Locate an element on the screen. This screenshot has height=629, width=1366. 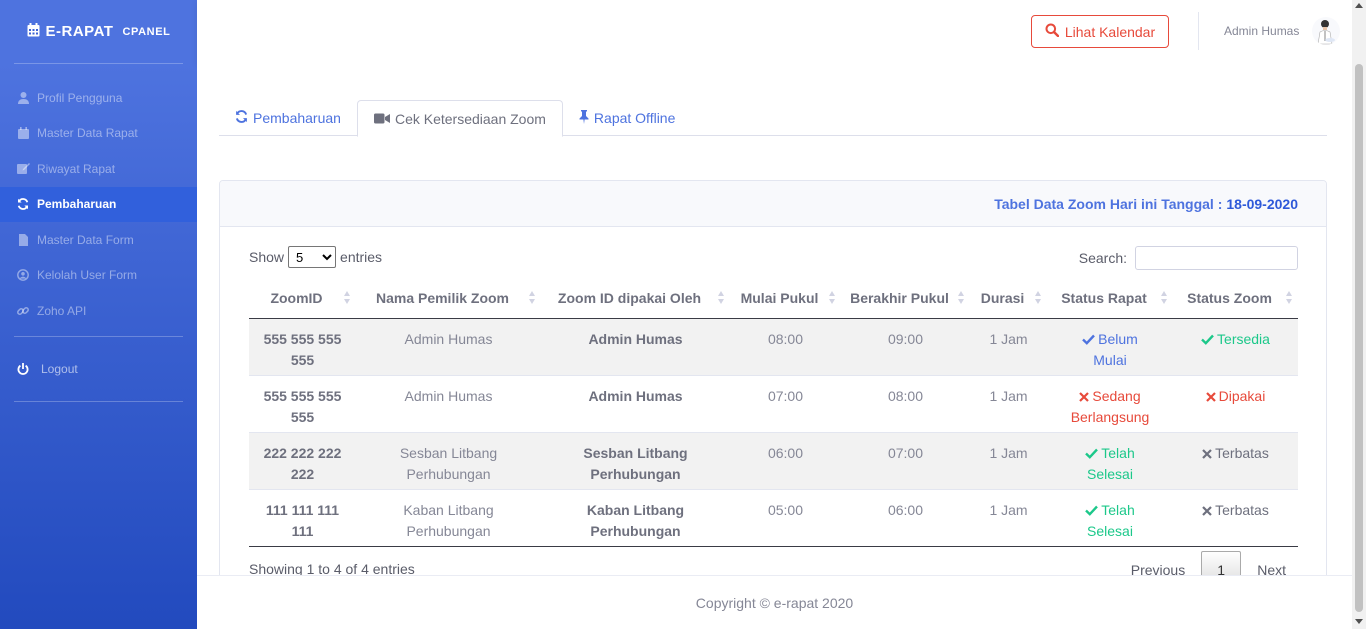
column-header-owner: Nama Pemilik Zoom is located at coordinates (448, 298).